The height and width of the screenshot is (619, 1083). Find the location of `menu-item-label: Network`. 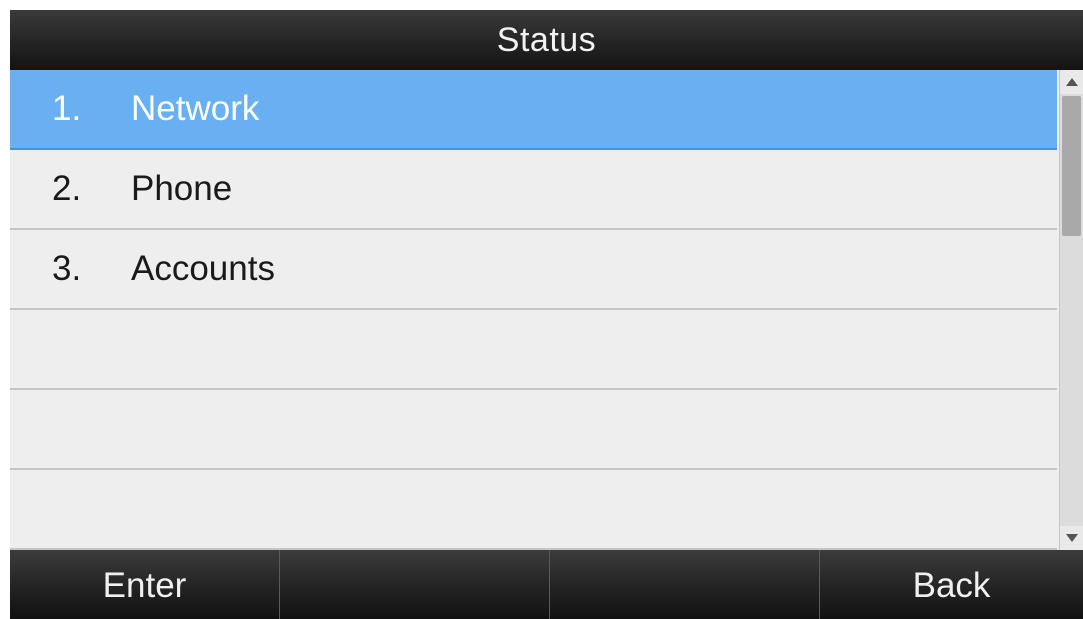

menu-item-label: Network is located at coordinates (195, 108).